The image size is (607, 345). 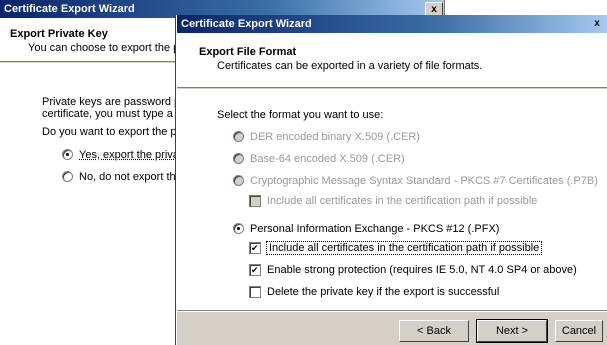 I want to click on radio-p7b-icon, so click(x=238, y=180).